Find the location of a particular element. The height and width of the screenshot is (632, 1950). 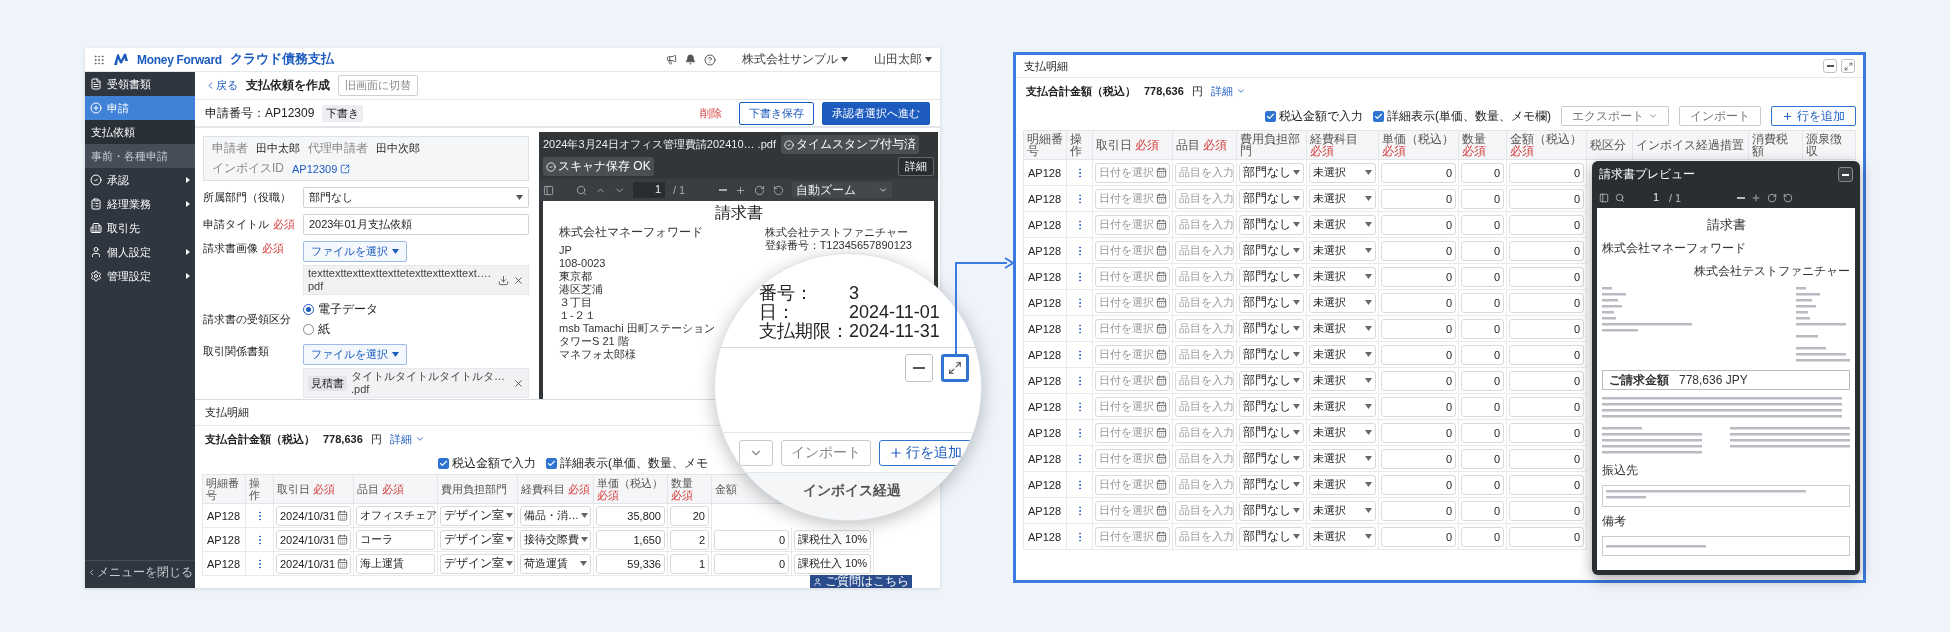

import-button: インポート is located at coordinates (826, 452).